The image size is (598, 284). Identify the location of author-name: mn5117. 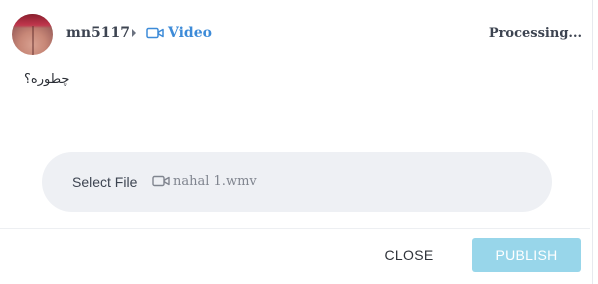
(98, 33).